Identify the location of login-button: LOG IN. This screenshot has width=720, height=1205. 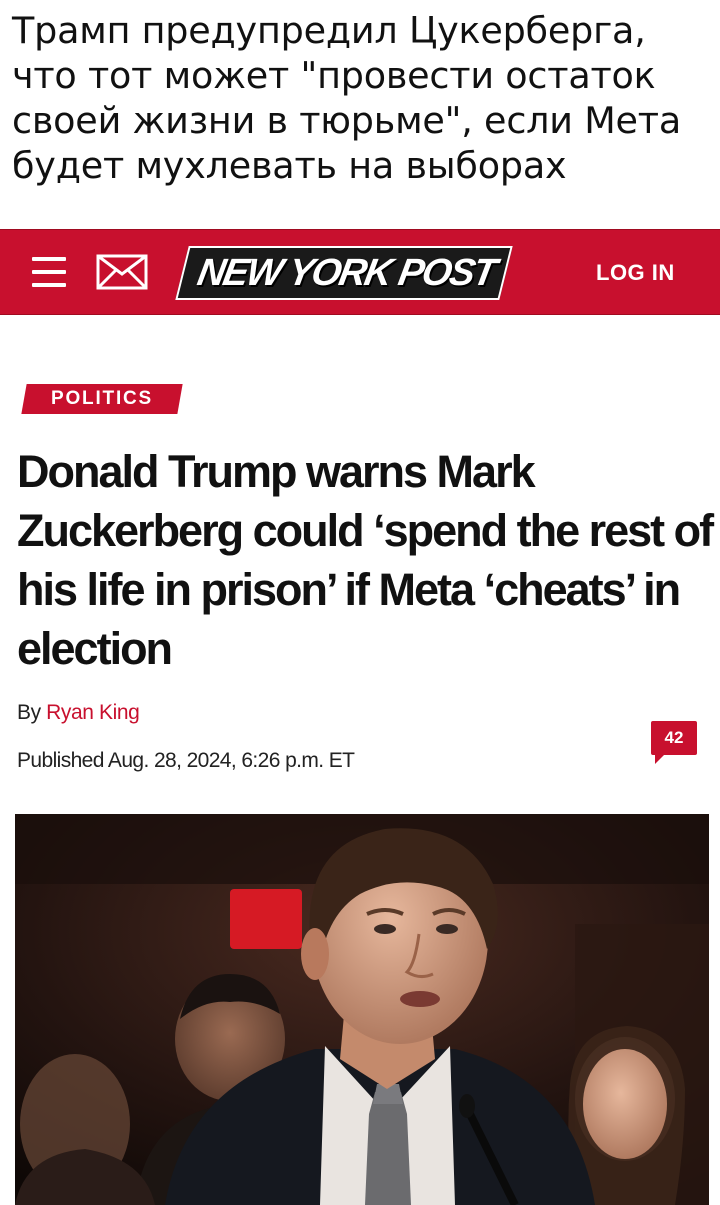
(635, 273).